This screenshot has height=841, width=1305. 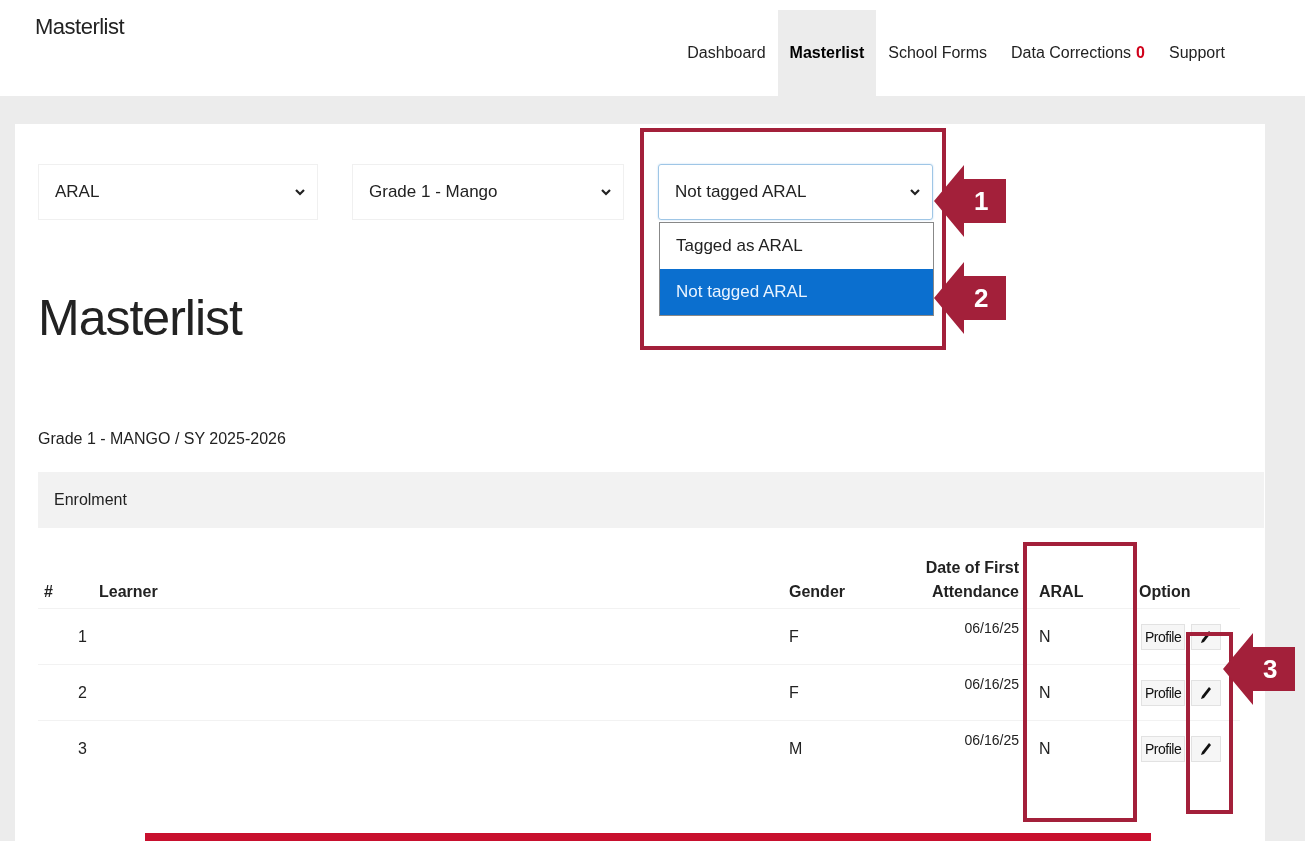 What do you see at coordinates (937, 53) in the screenshot?
I see `nav-tab: School Forms` at bounding box center [937, 53].